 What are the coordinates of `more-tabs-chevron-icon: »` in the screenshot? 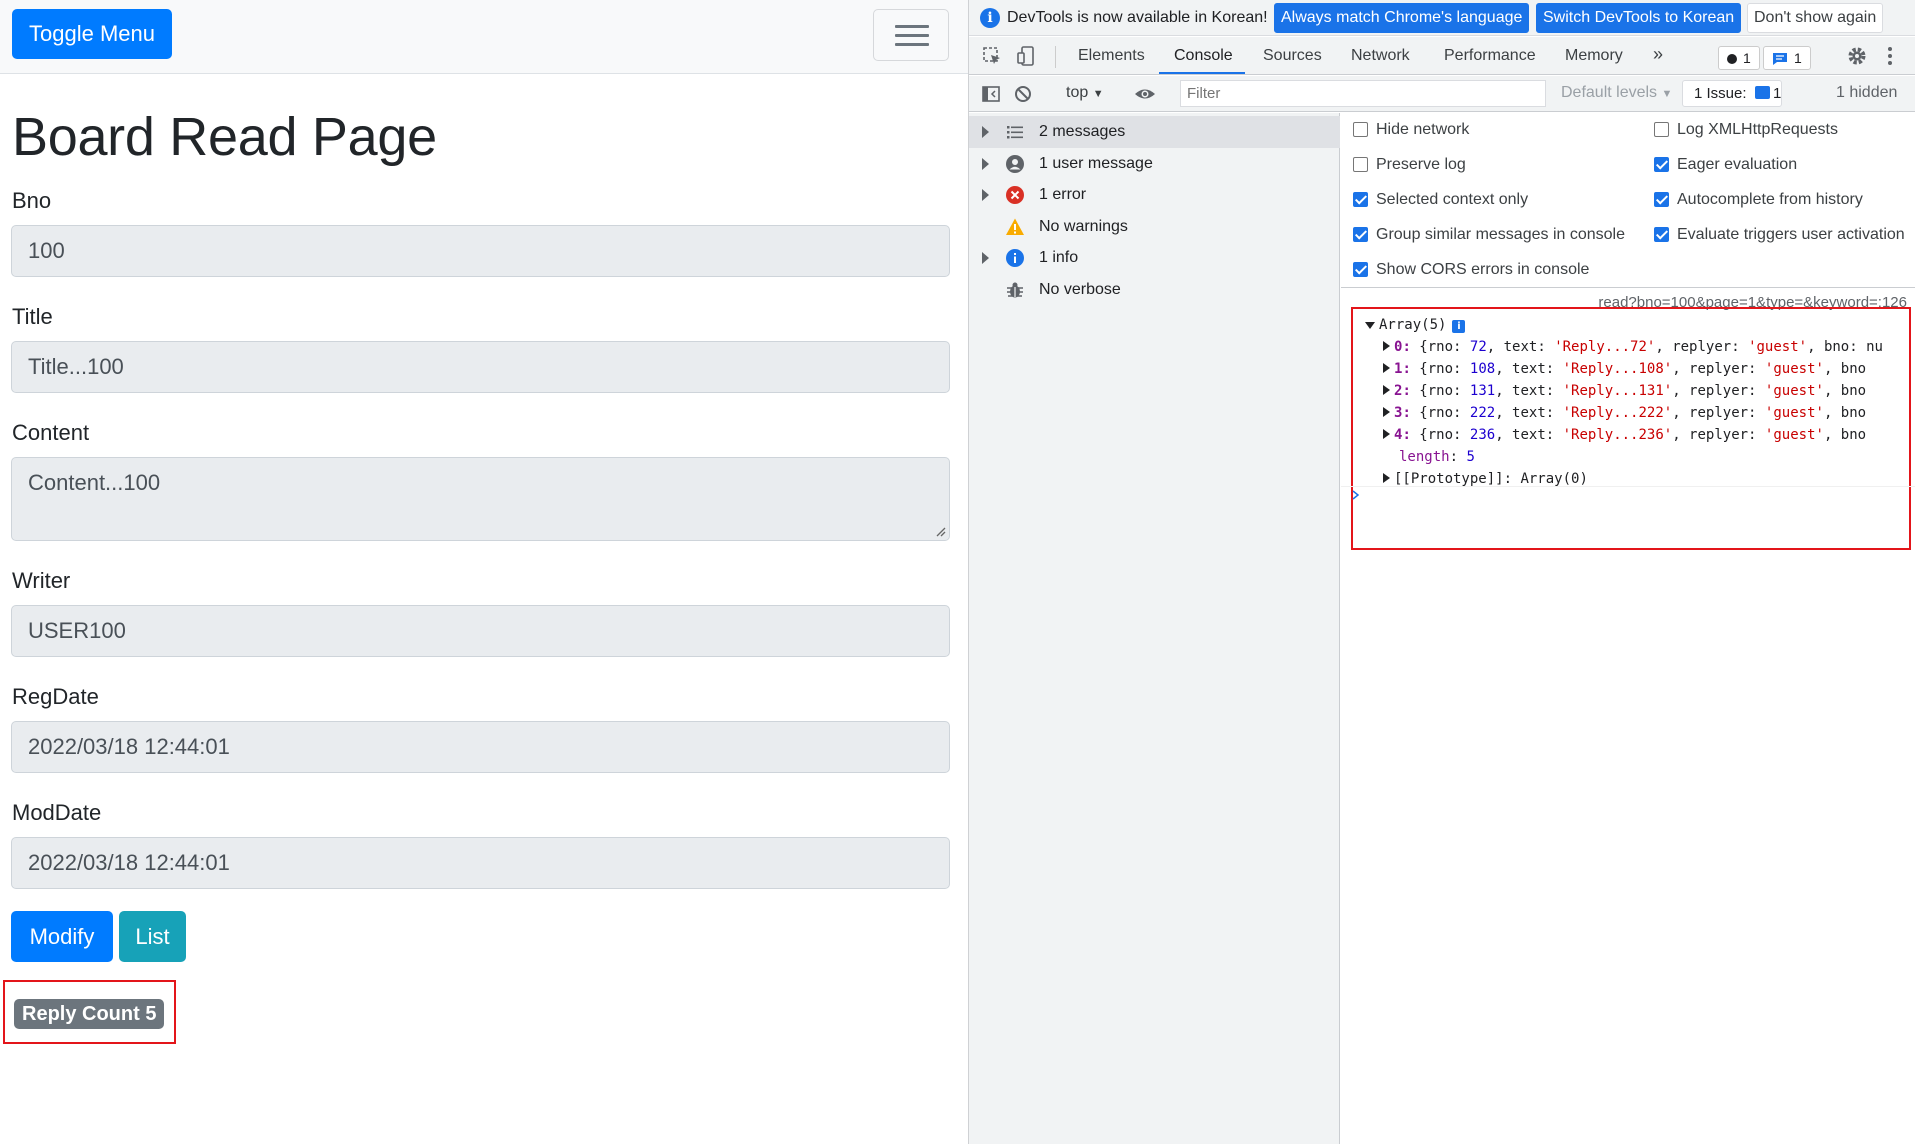 It's located at (1658, 54).